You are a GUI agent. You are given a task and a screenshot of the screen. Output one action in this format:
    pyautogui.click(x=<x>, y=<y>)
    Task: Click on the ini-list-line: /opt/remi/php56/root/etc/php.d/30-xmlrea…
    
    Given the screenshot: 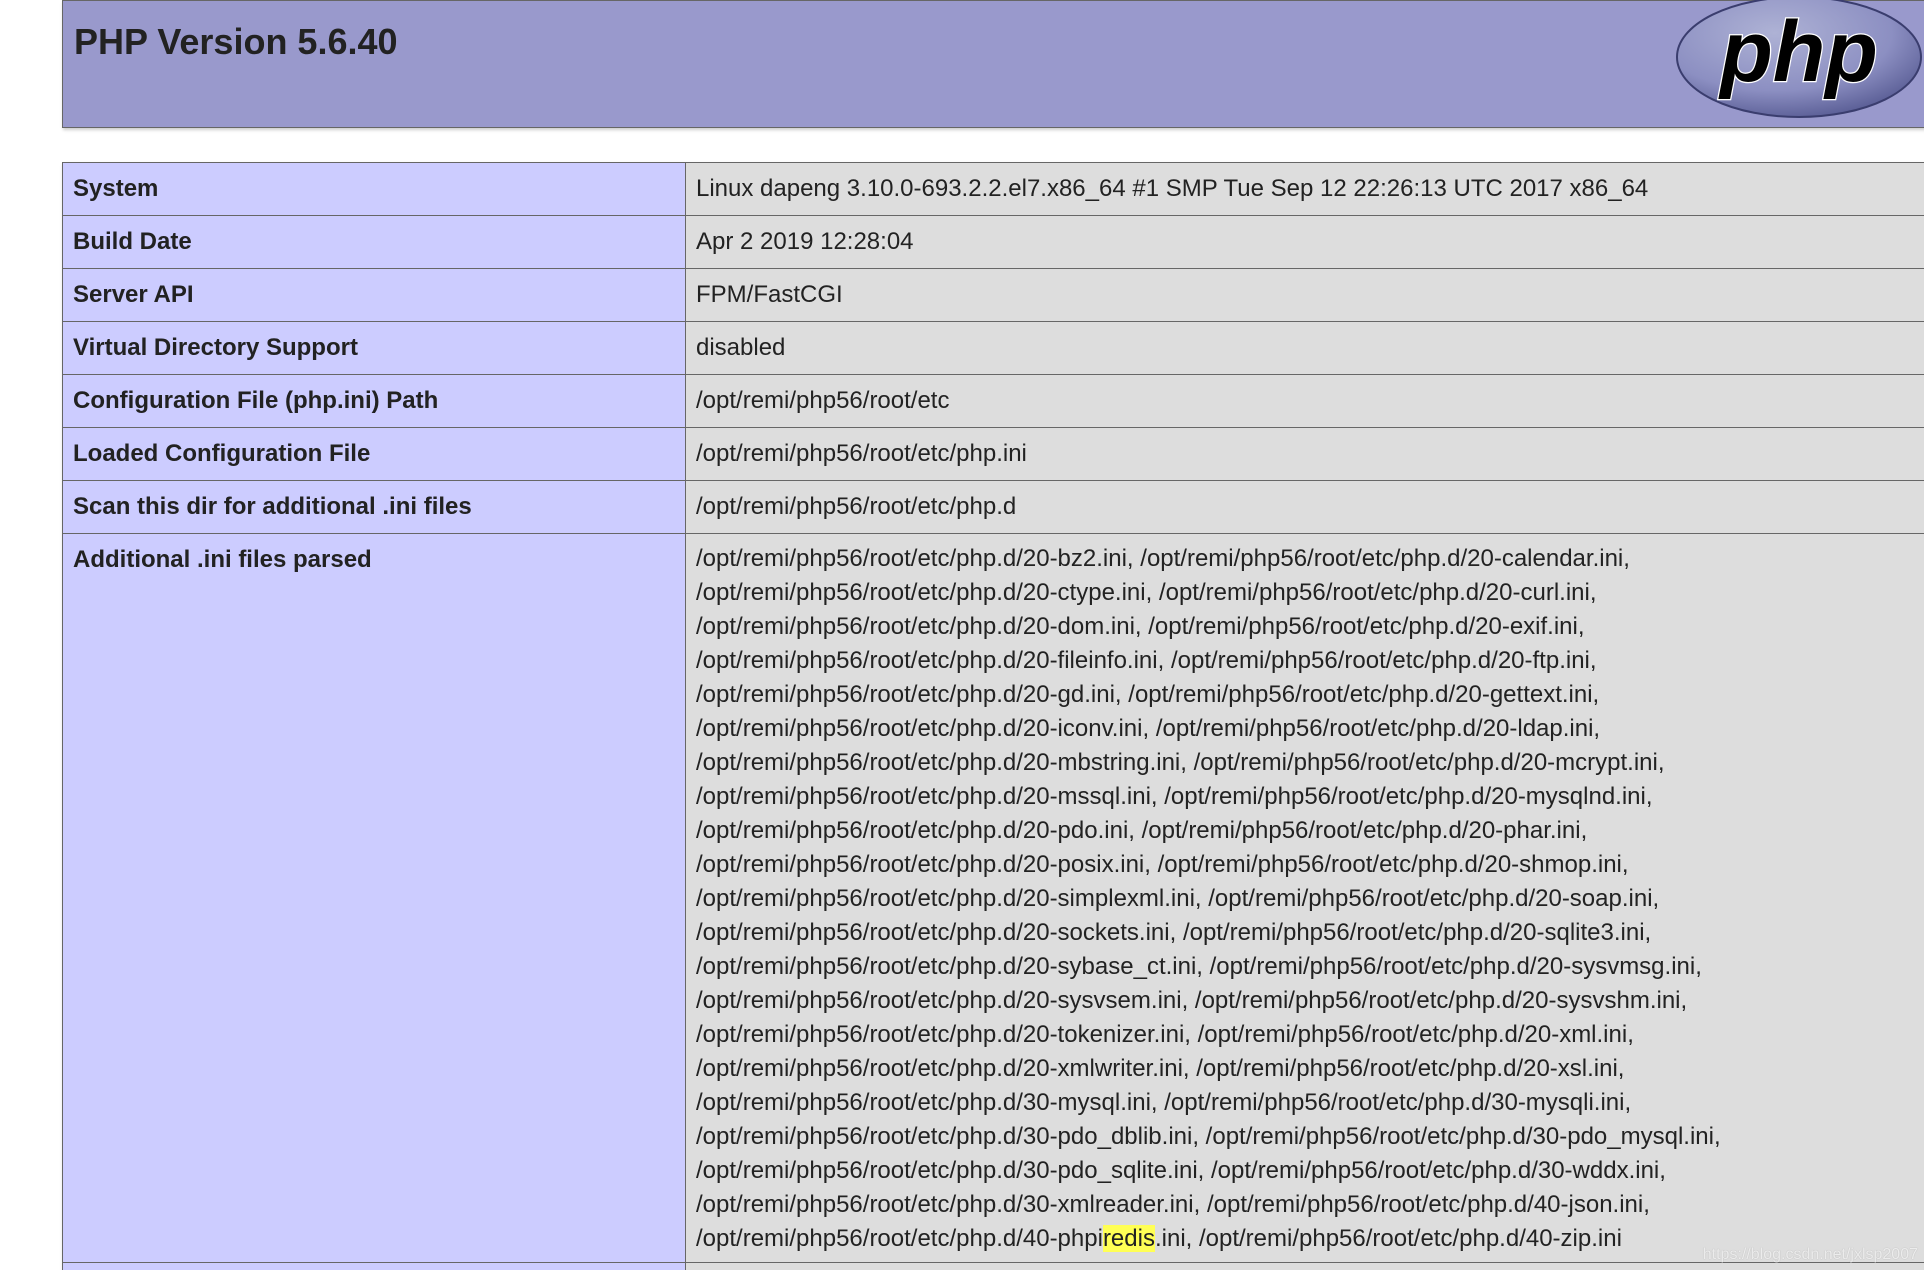 What is the action you would take?
    pyautogui.click(x=1173, y=1204)
    